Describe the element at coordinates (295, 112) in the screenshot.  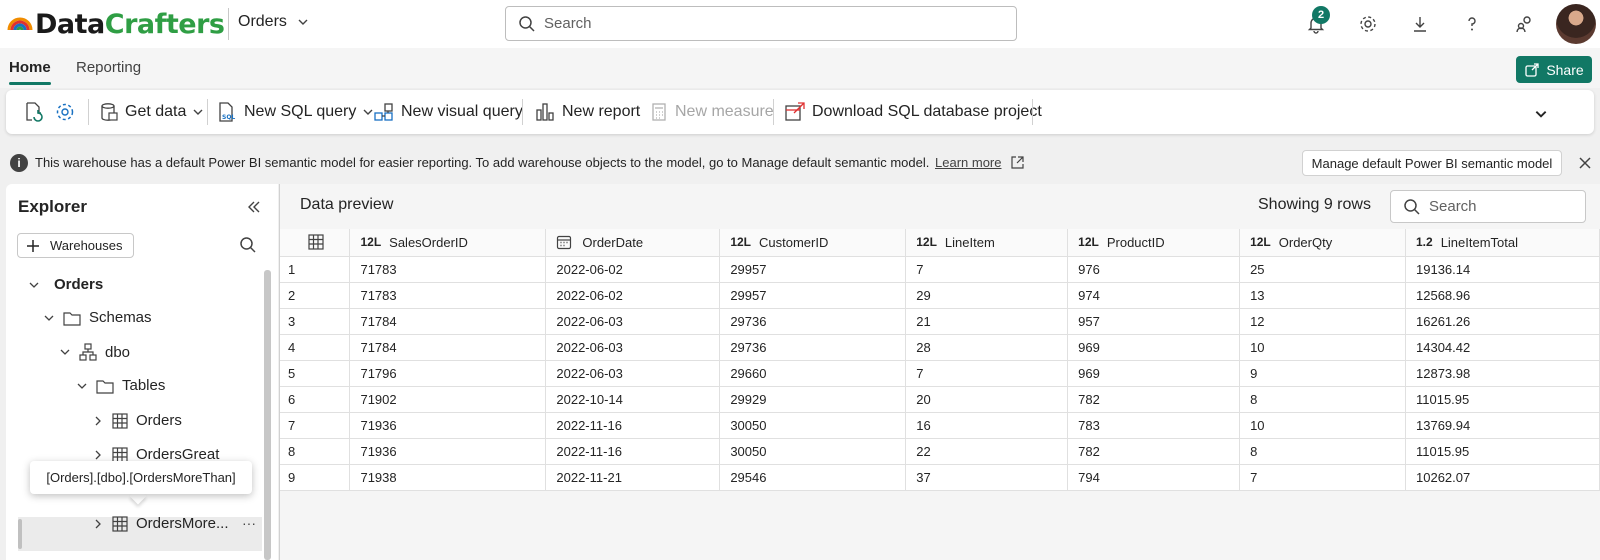
I see `new-sql-query-button: SQL New SQL query` at that location.